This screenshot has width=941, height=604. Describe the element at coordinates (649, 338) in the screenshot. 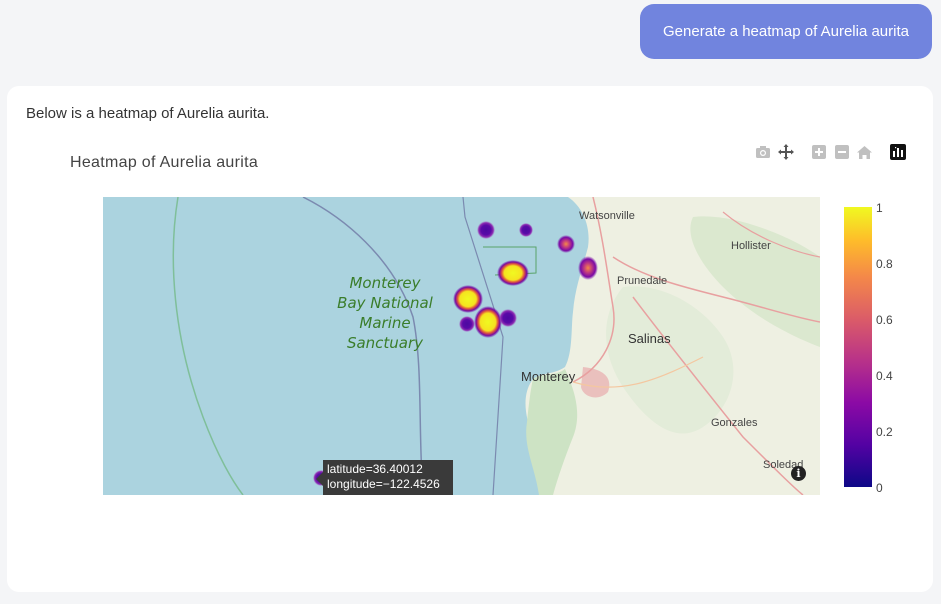

I see `city-label-salinas: Salinas` at that location.